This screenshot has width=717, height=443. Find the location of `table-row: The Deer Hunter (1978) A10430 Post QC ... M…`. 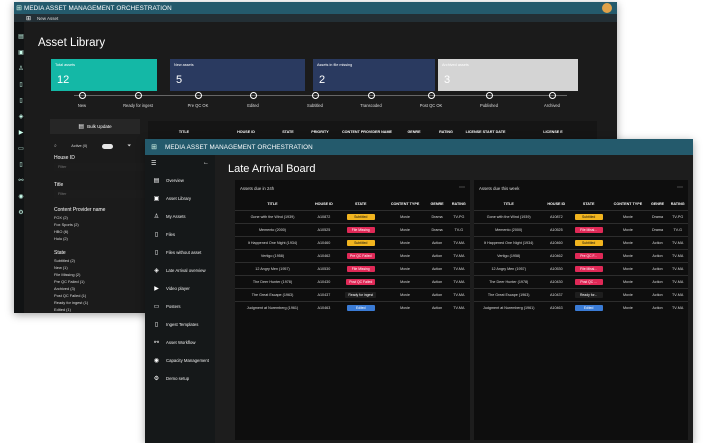

table-row: The Deer Hunter (1978) A10430 Post QC ... M… is located at coordinates (581, 282).